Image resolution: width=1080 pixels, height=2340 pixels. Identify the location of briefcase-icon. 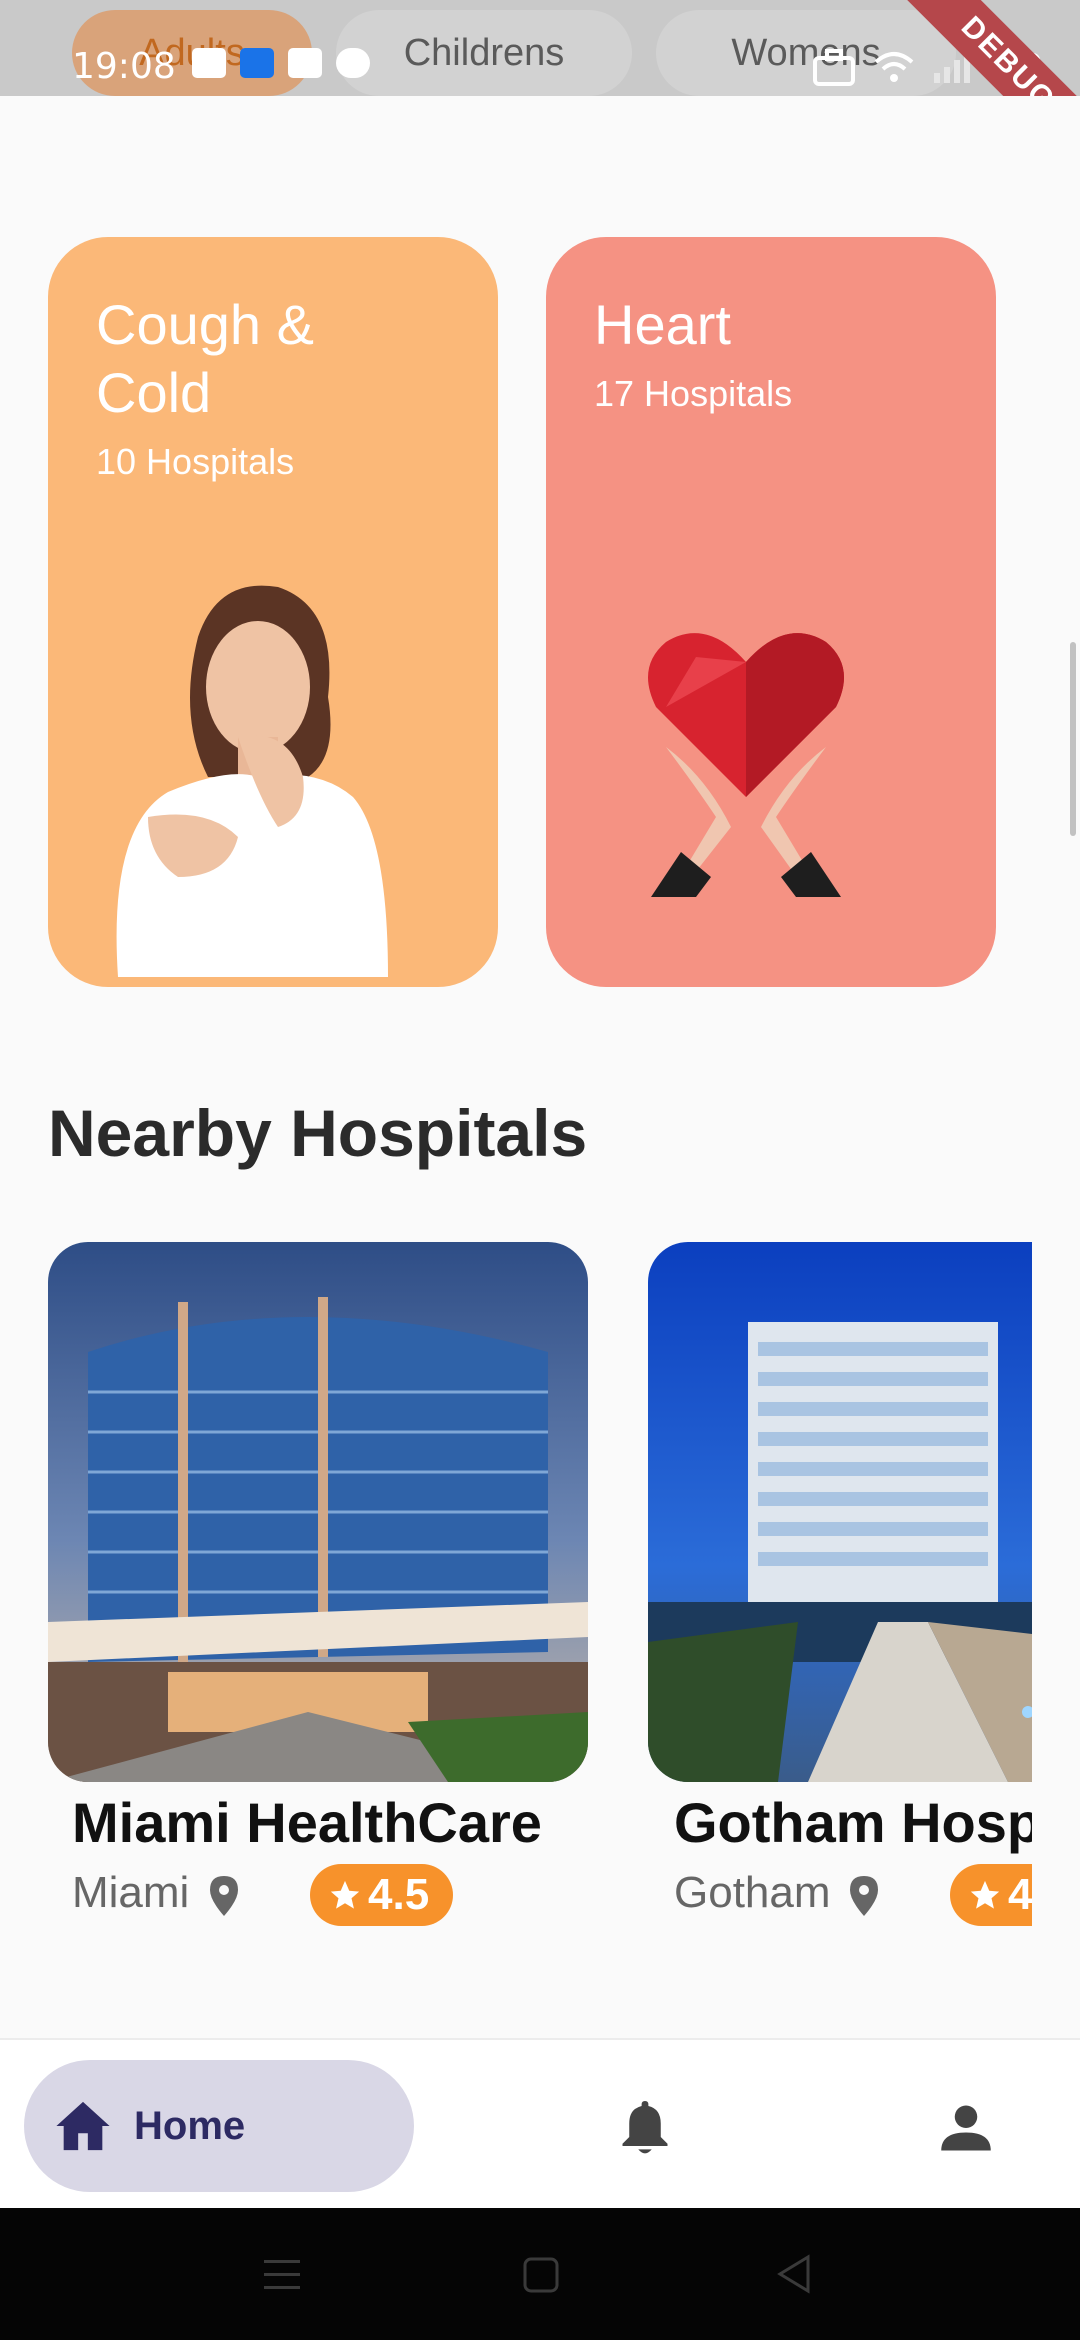
(834, 67).